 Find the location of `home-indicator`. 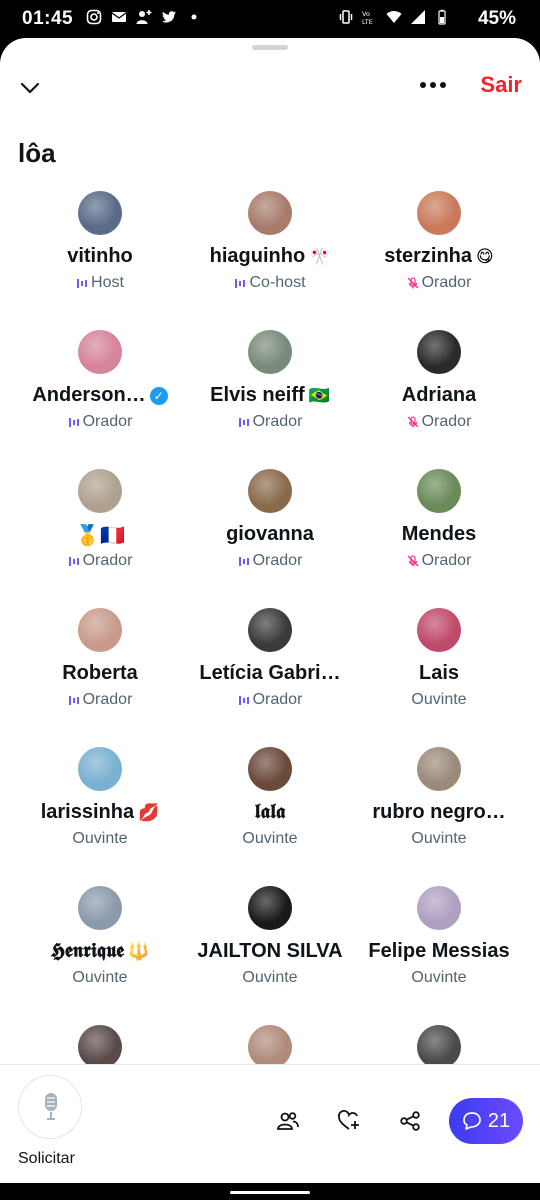

home-indicator is located at coordinates (270, 1192).